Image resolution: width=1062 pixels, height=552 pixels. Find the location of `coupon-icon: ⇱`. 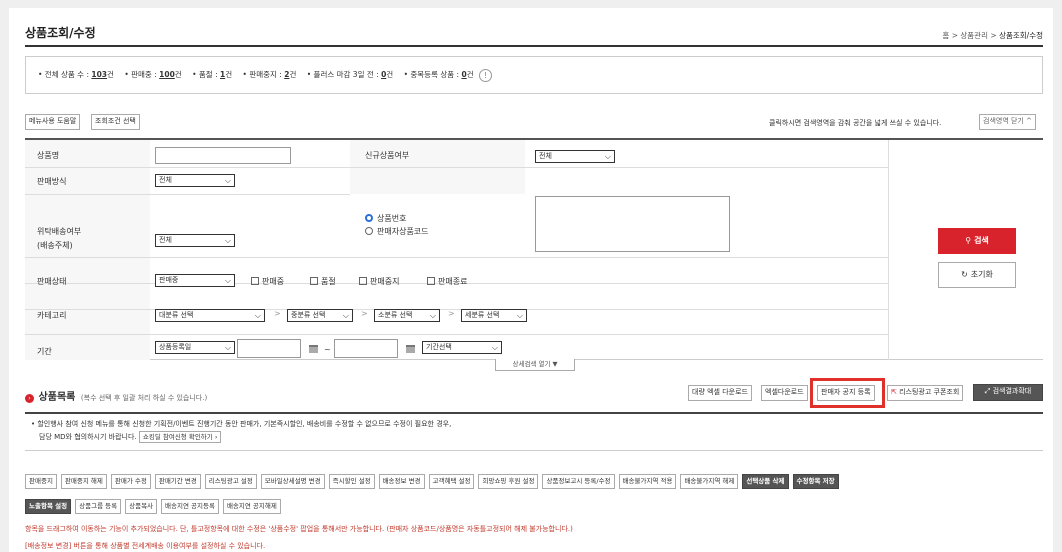

coupon-icon: ⇱ is located at coordinates (894, 392).